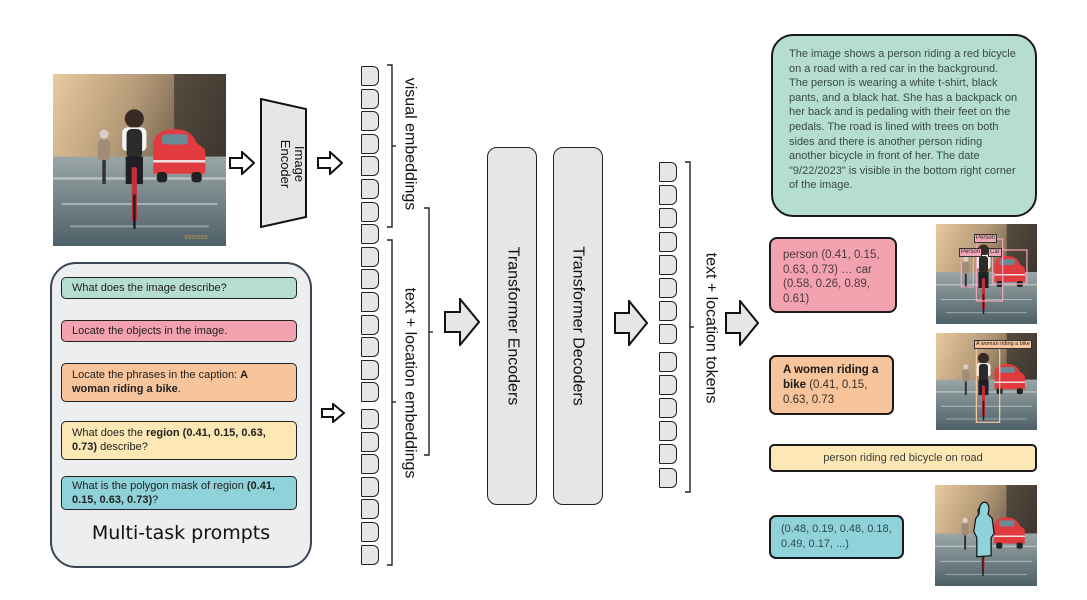 The width and height of the screenshot is (1087, 600). What do you see at coordinates (410, 383) in the screenshot?
I see `text-location-embeddings-label: text + location embeddings` at bounding box center [410, 383].